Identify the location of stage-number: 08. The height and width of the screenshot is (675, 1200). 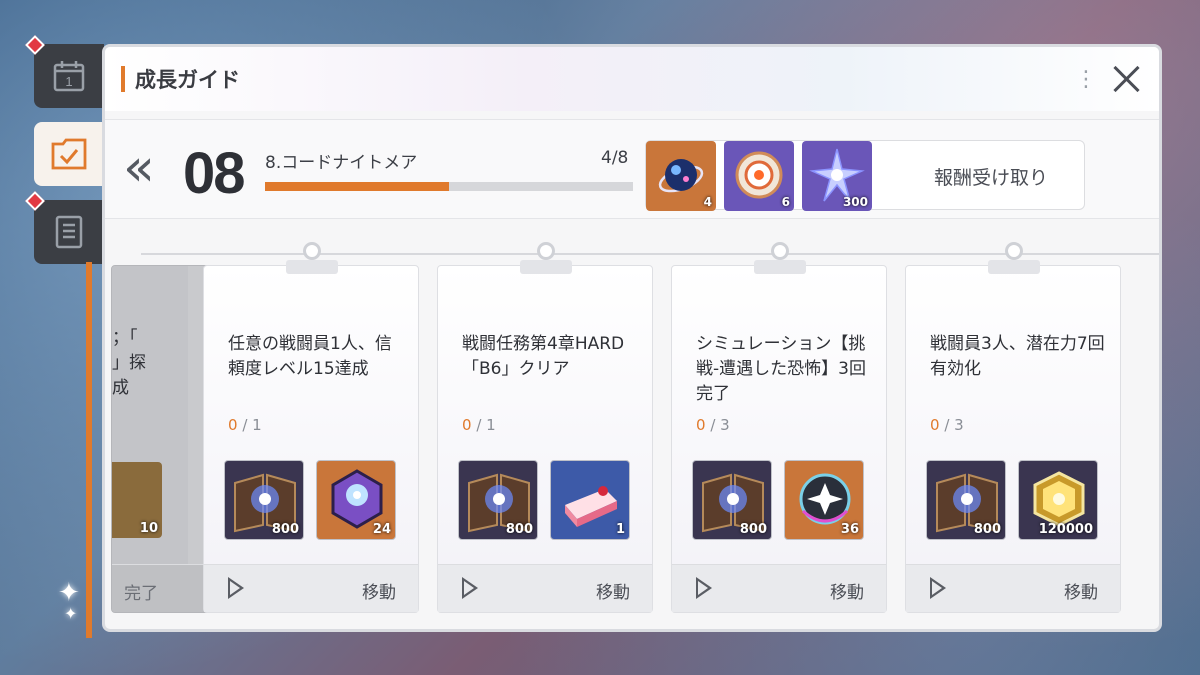
(214, 173).